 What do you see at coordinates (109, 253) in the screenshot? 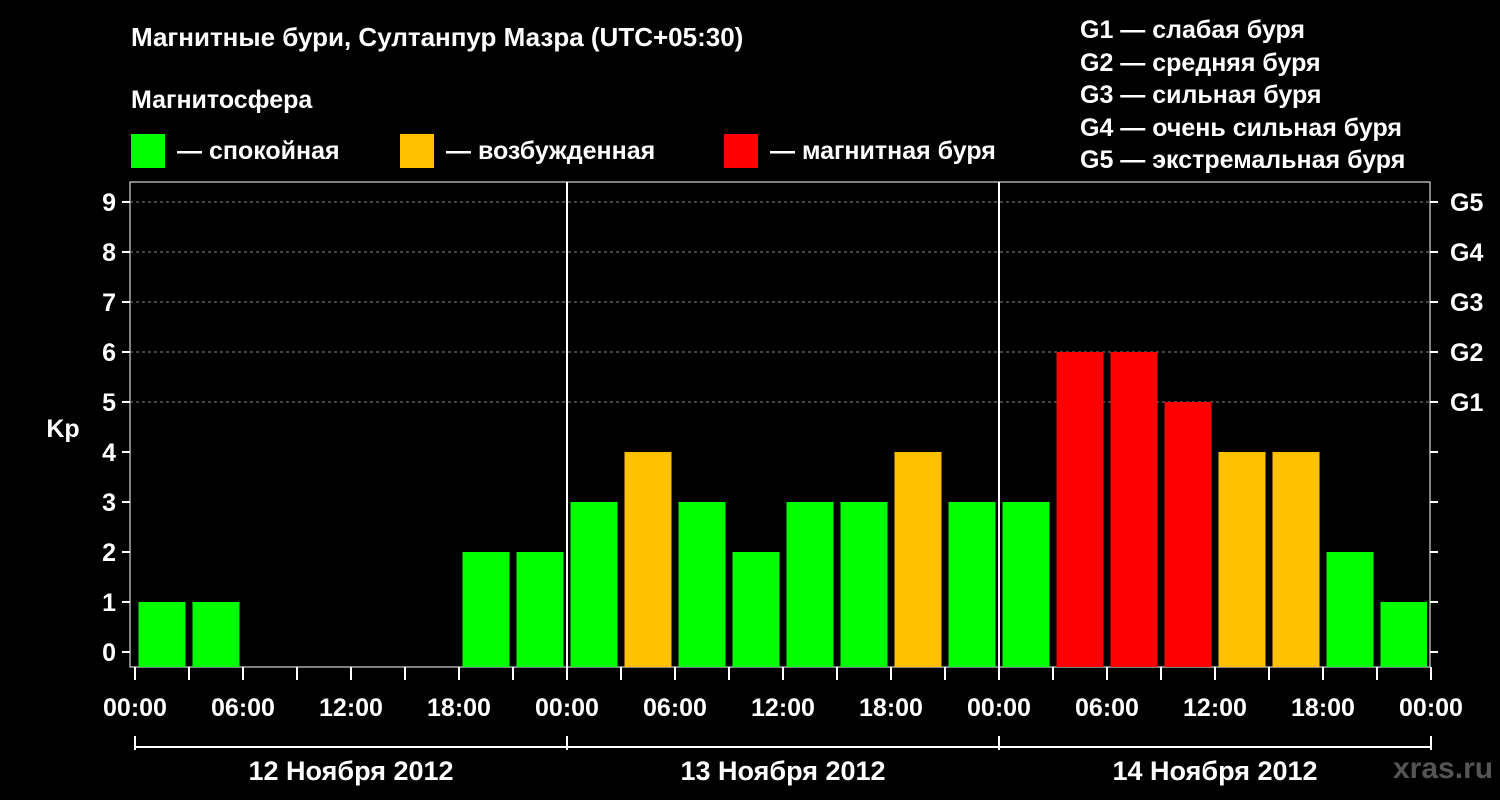
I see `y-tick-label: 8` at bounding box center [109, 253].